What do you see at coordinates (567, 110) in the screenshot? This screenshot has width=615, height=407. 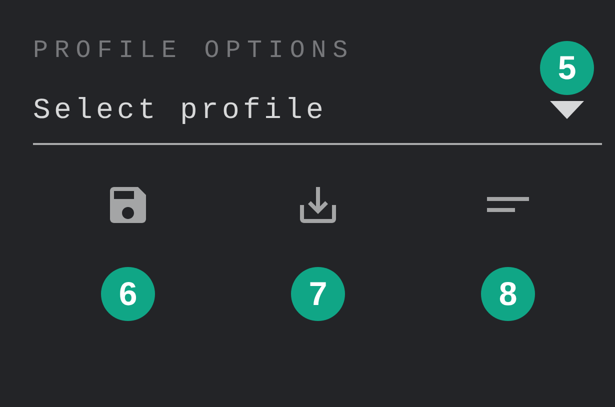 I see `caret-icon` at bounding box center [567, 110].